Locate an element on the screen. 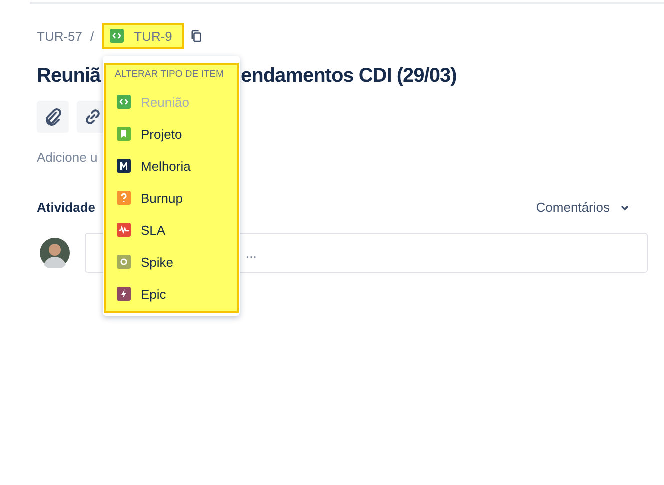  copy-icon is located at coordinates (196, 36).